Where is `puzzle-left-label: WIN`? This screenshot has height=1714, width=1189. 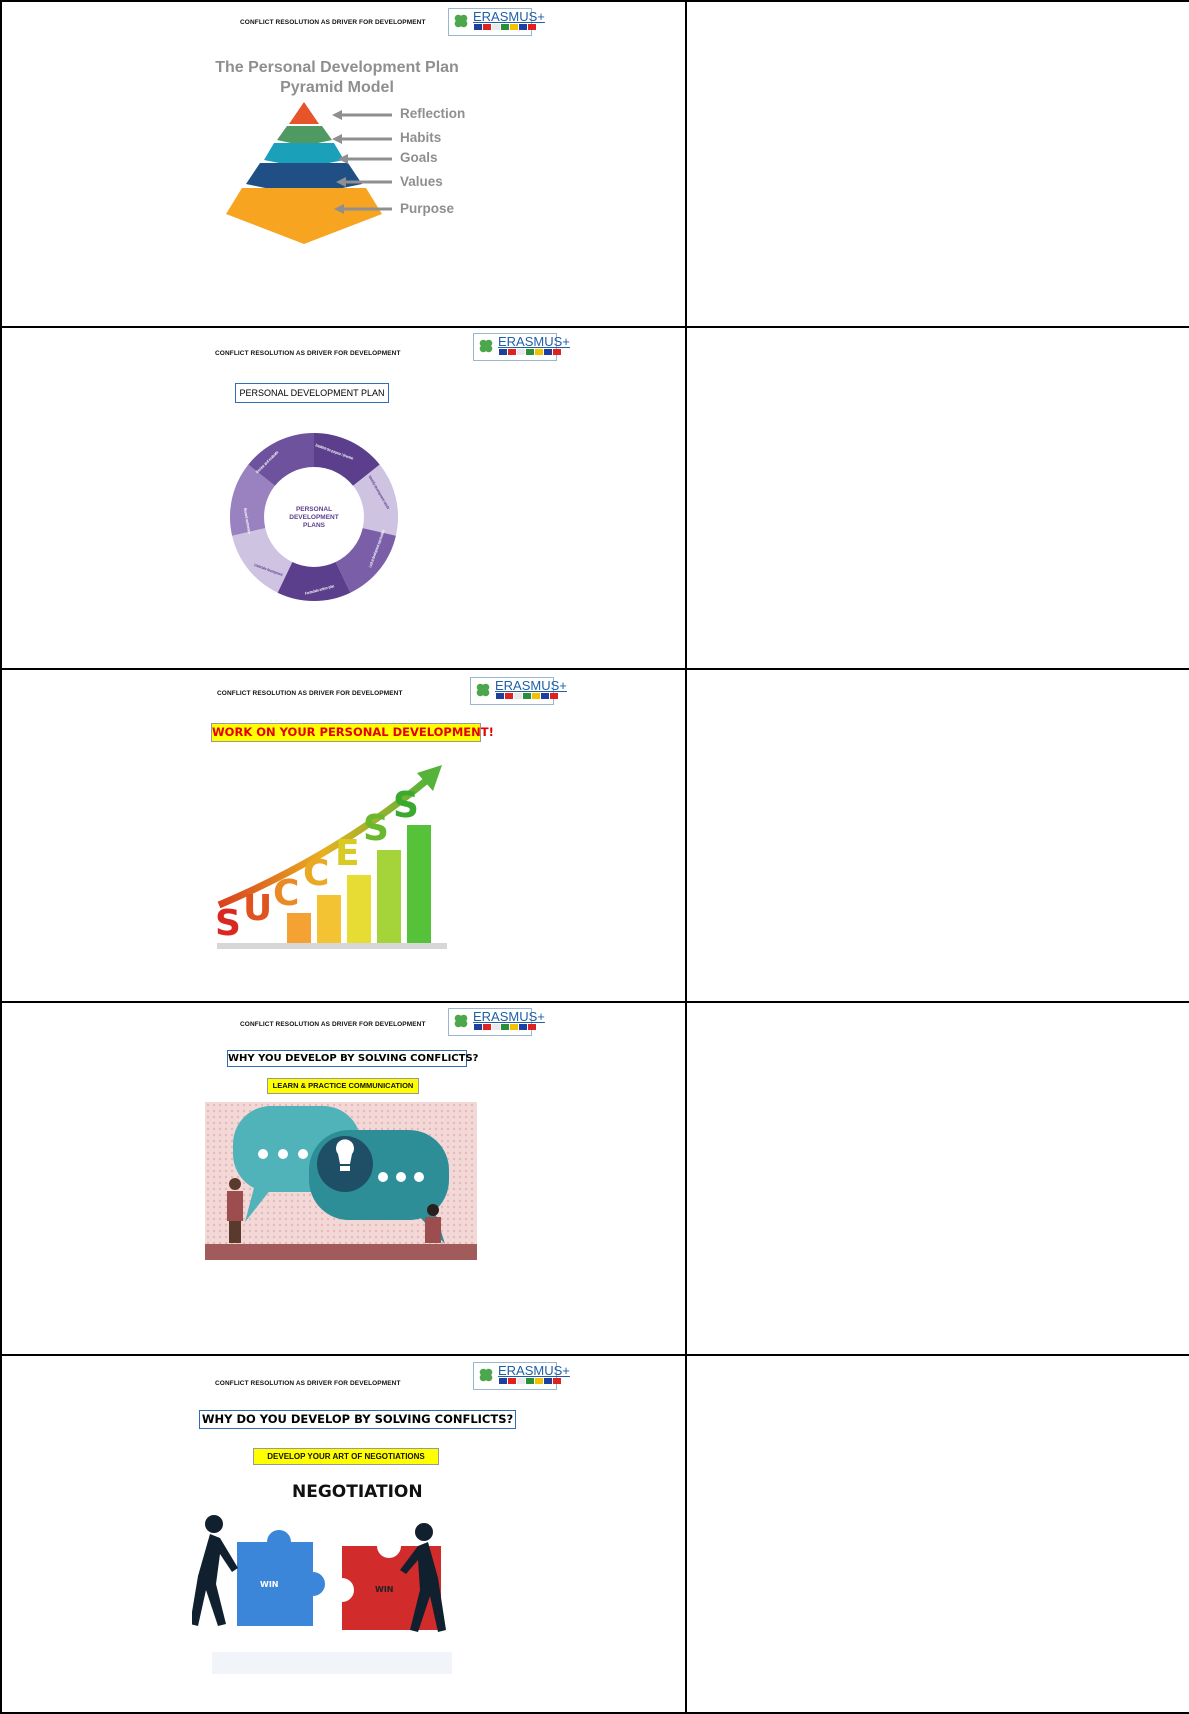
puzzle-left-label: WIN is located at coordinates (269, 1584).